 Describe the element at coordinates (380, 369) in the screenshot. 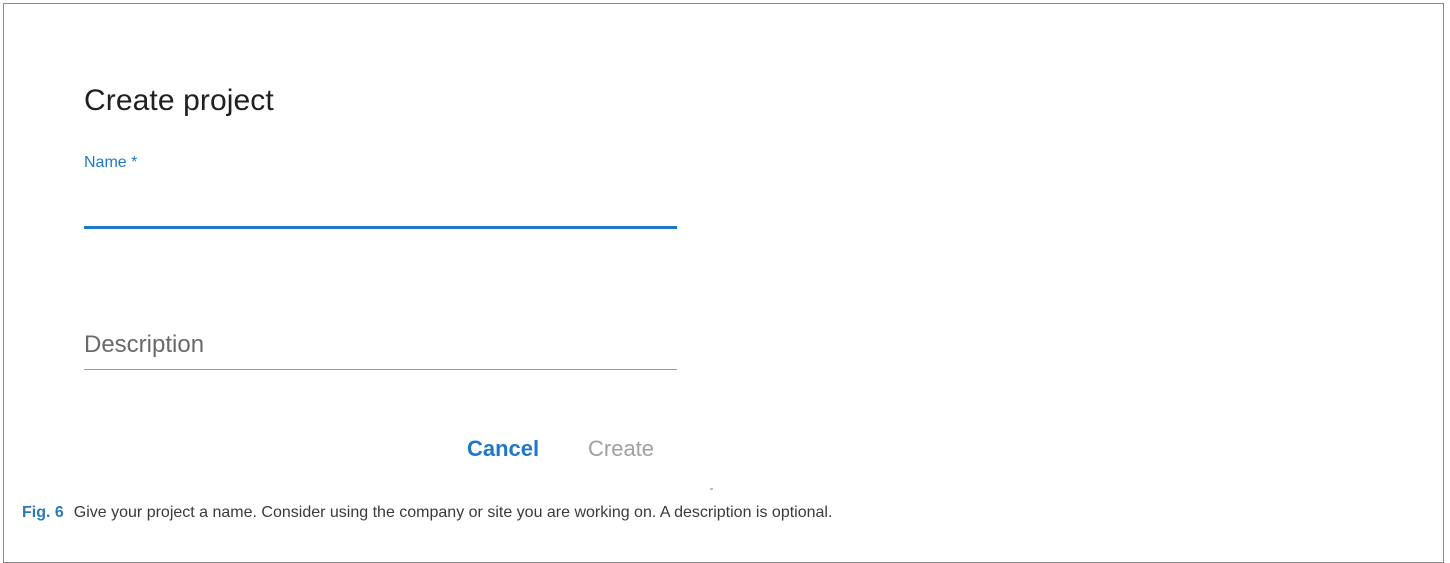

I see `description-field-underline` at that location.